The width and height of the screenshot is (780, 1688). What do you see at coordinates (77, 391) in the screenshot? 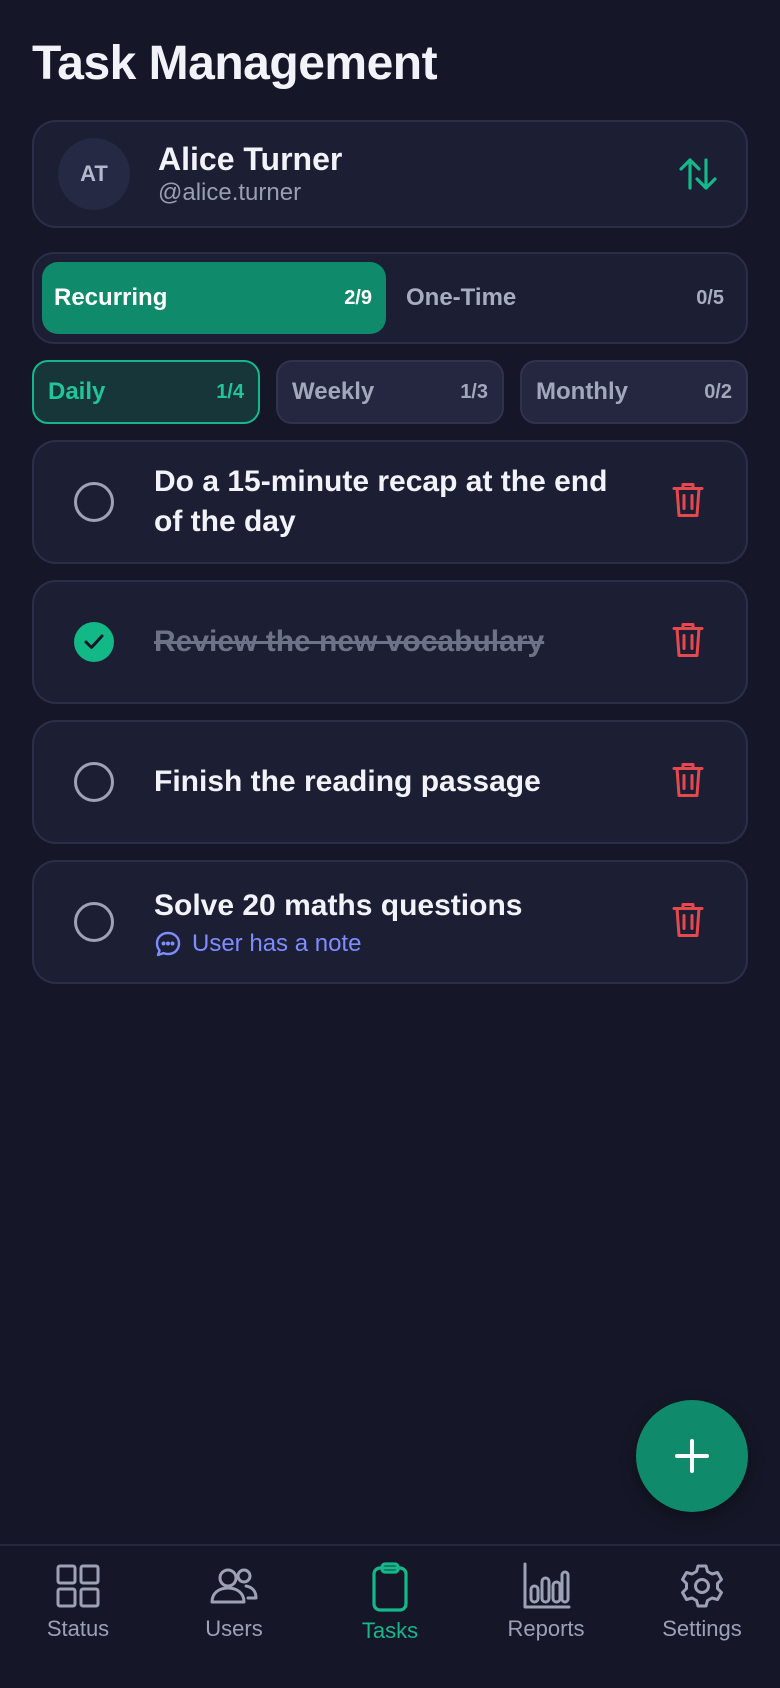
I see `tab-daily-label: Daily` at bounding box center [77, 391].